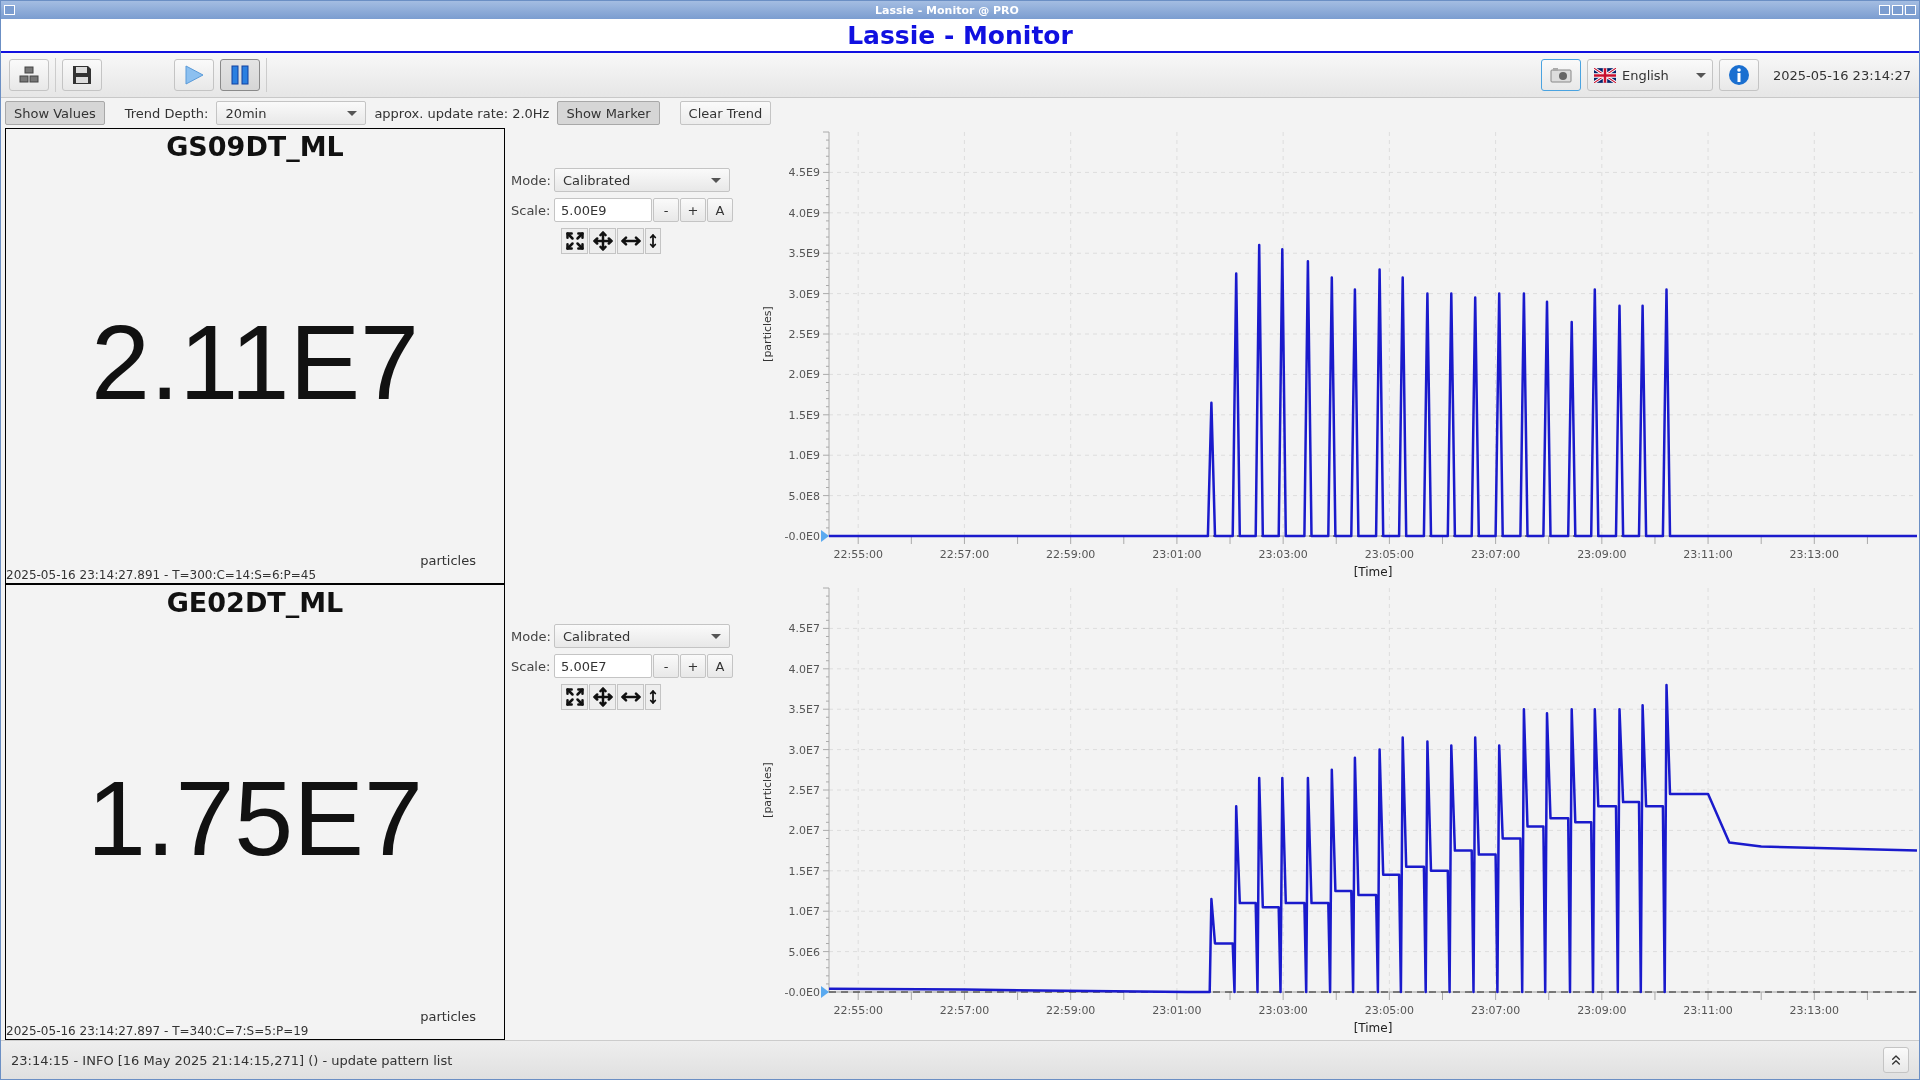  I want to click on scale-field: 5.00E9, so click(603, 210).